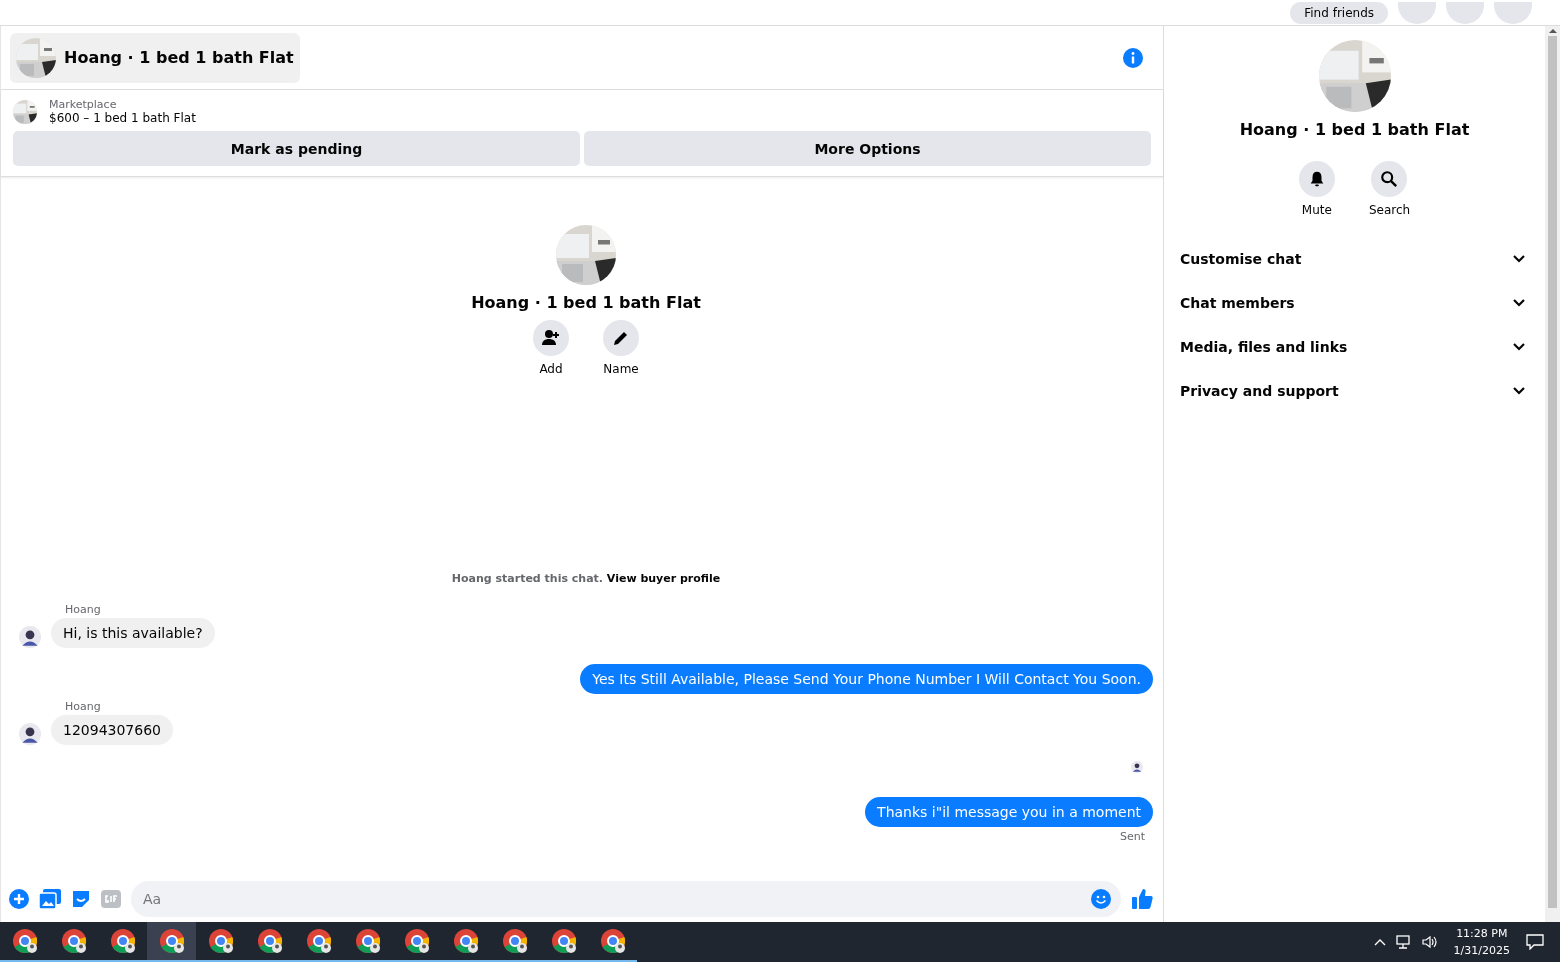 The image size is (1560, 962). Describe the element at coordinates (1481, 950) in the screenshot. I see `clock-date: 1/31/2025` at that location.